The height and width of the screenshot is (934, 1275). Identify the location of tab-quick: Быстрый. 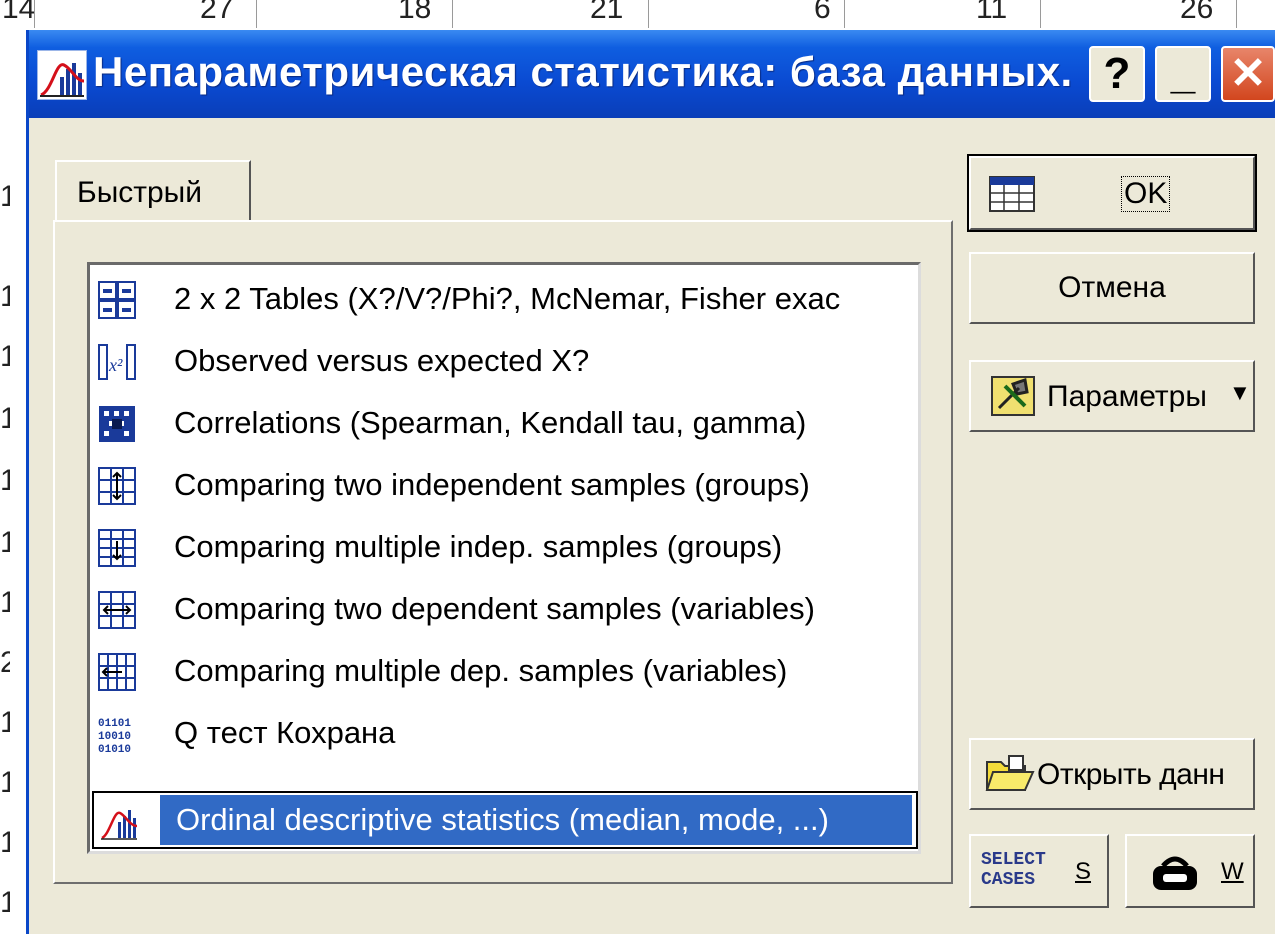
(153, 191).